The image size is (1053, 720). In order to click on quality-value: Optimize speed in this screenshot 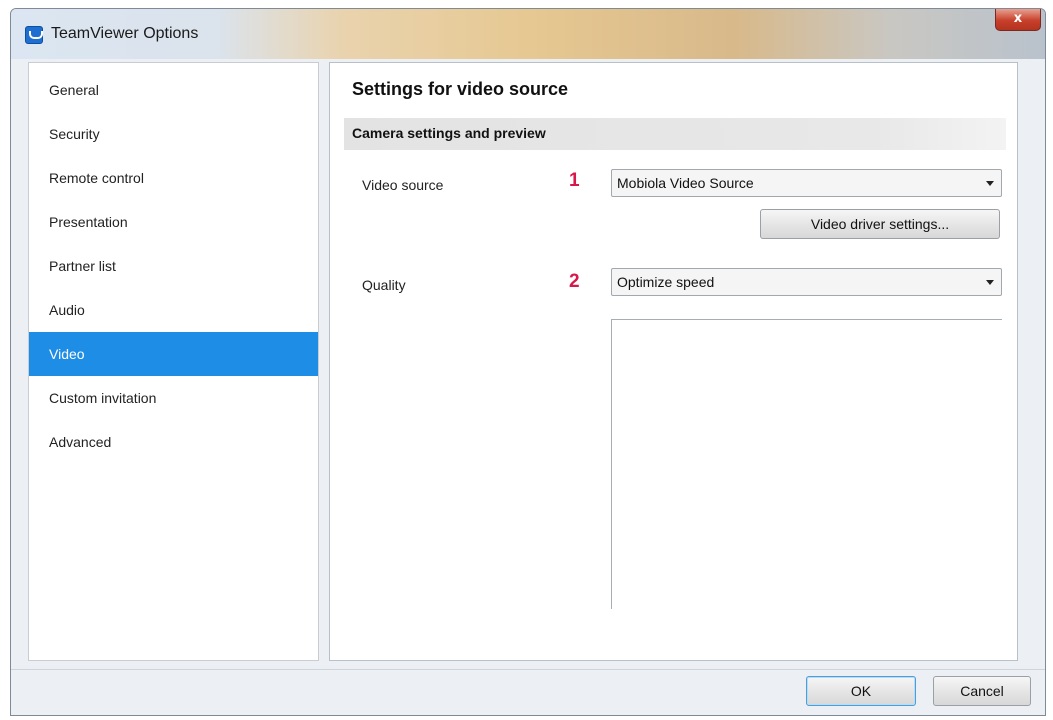, I will do `click(666, 282)`.